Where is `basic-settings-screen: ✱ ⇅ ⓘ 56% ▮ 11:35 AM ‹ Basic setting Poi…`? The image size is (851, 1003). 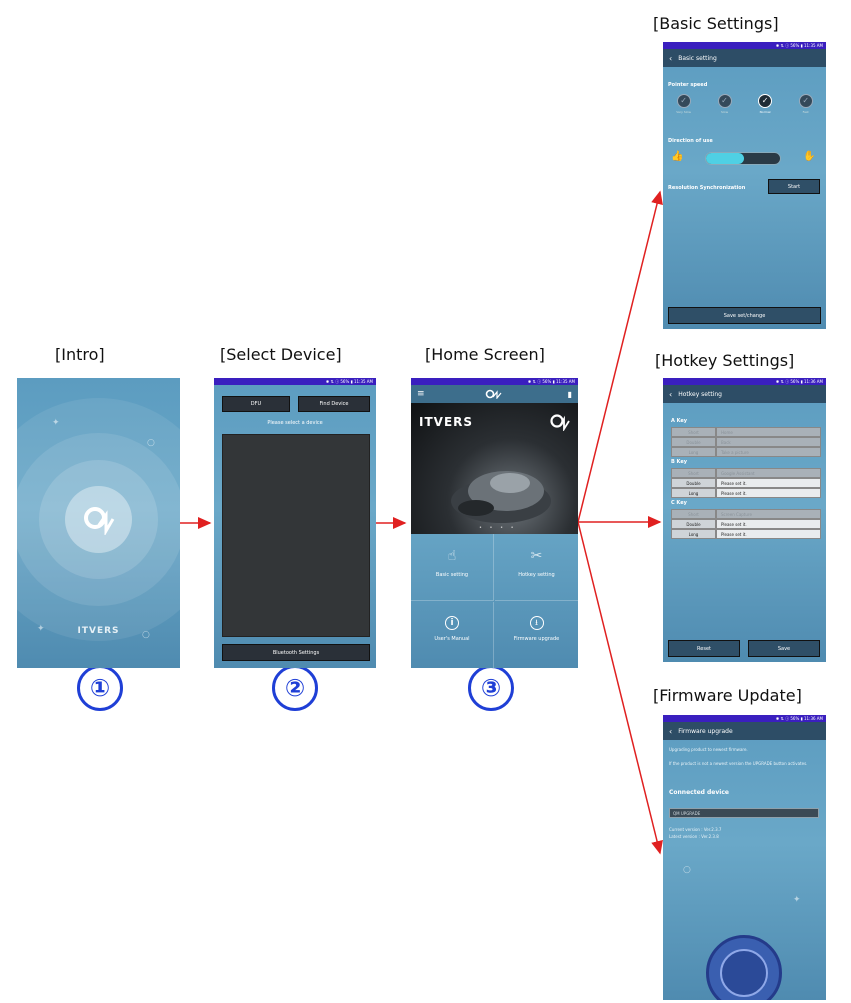 basic-settings-screen: ✱ ⇅ ⓘ 56% ▮ 11:35 AM ‹ Basic setting Poi… is located at coordinates (744, 185).